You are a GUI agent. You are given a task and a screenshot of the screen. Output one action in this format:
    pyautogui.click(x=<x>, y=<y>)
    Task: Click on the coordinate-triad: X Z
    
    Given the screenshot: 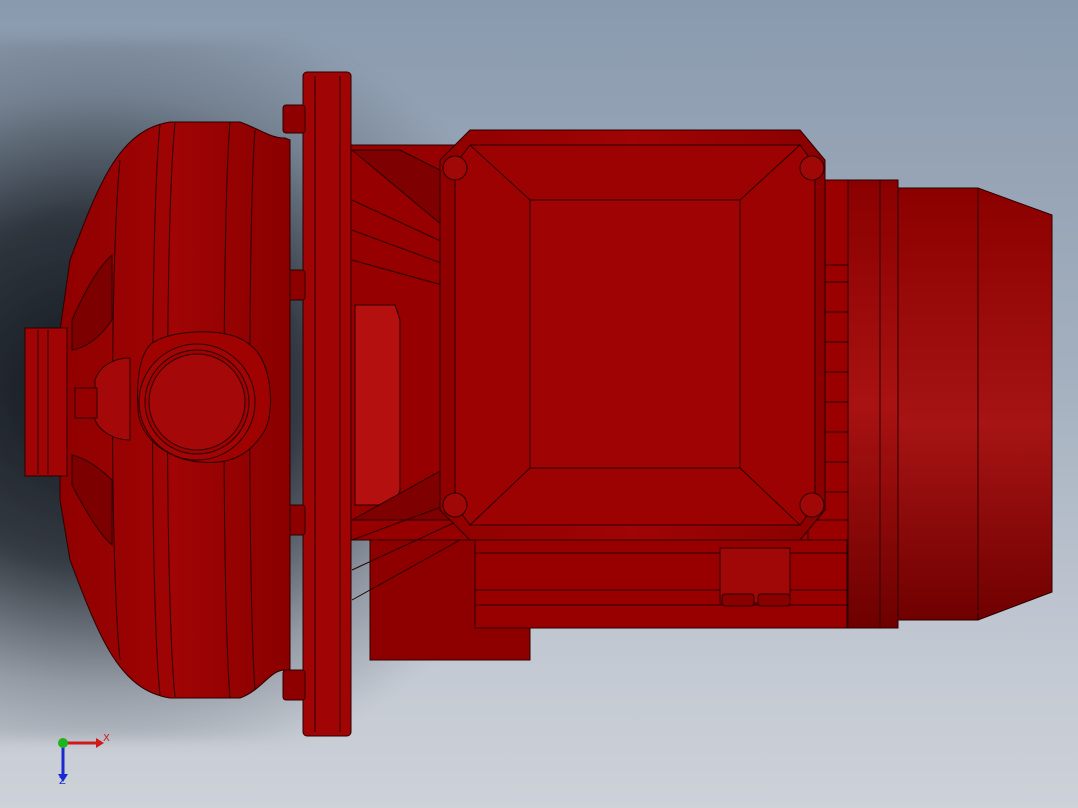 What is the action you would take?
    pyautogui.click(x=83, y=759)
    